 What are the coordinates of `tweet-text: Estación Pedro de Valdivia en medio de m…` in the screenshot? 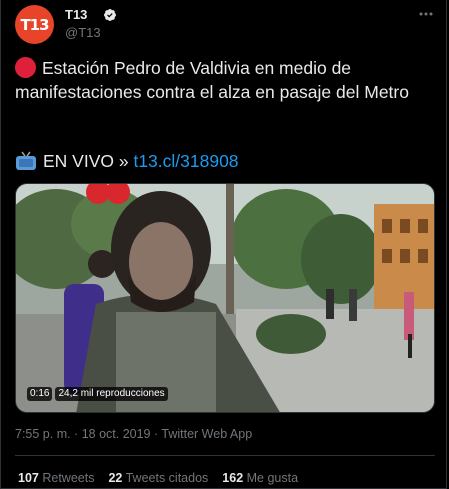 It's located at (225, 80).